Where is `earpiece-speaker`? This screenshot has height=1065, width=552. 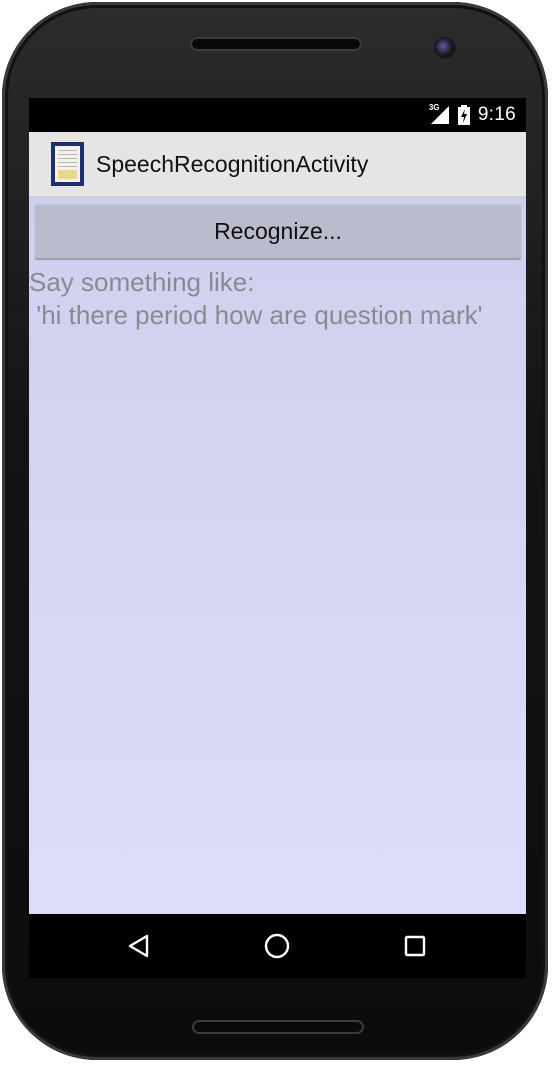
earpiece-speaker is located at coordinates (276, 44).